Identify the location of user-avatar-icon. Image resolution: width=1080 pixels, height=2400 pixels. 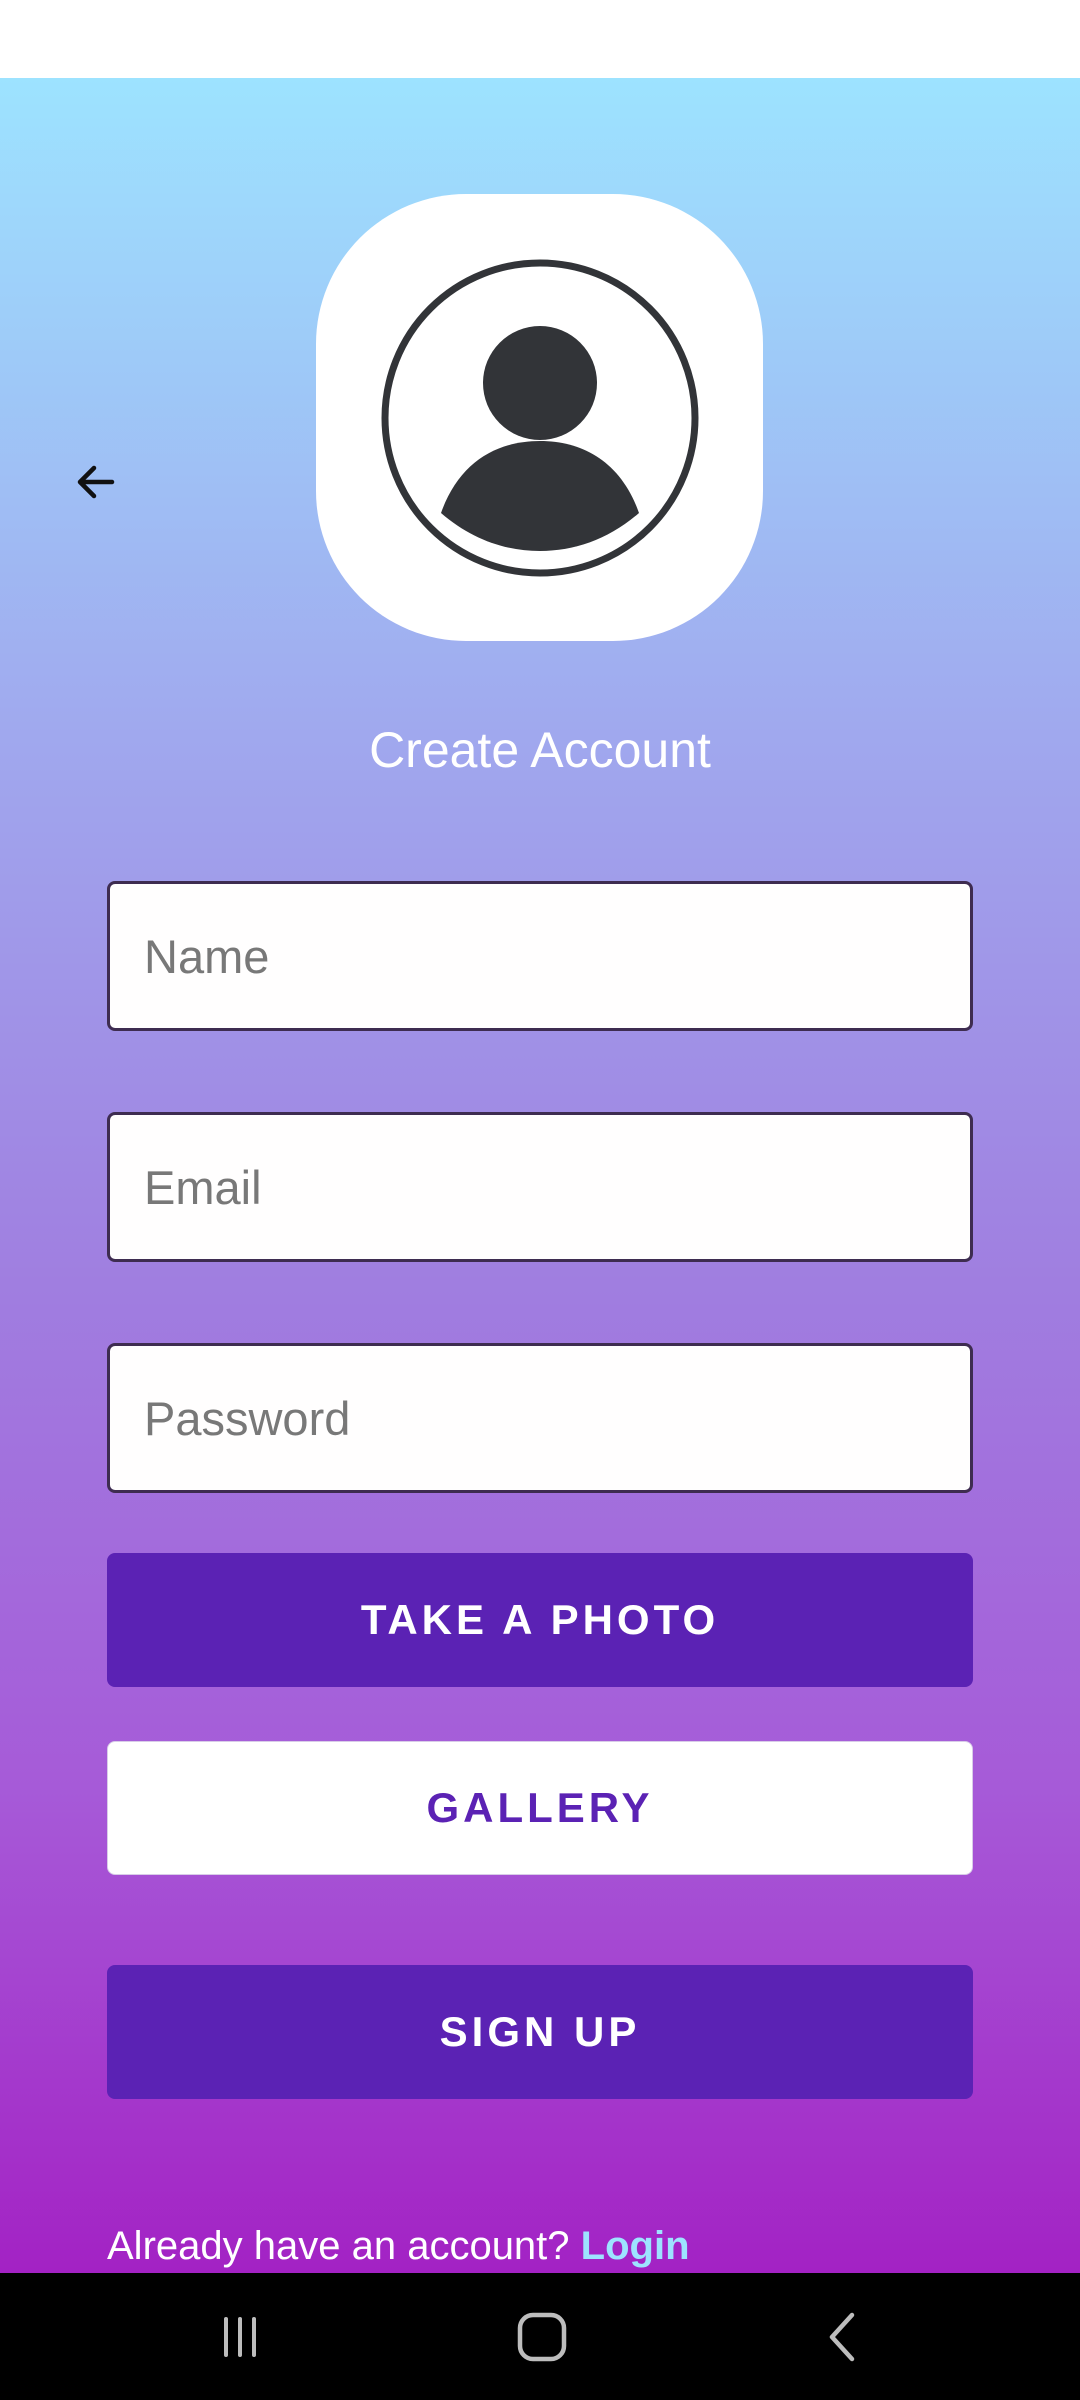
(539, 417).